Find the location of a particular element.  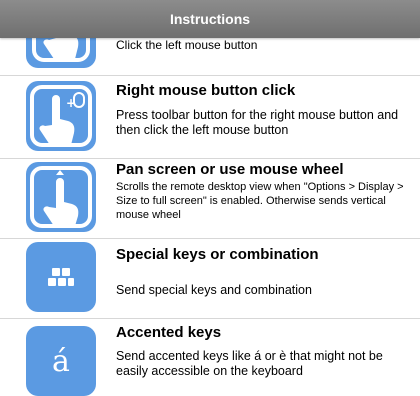

accent-glyph: á is located at coordinates (61, 361).